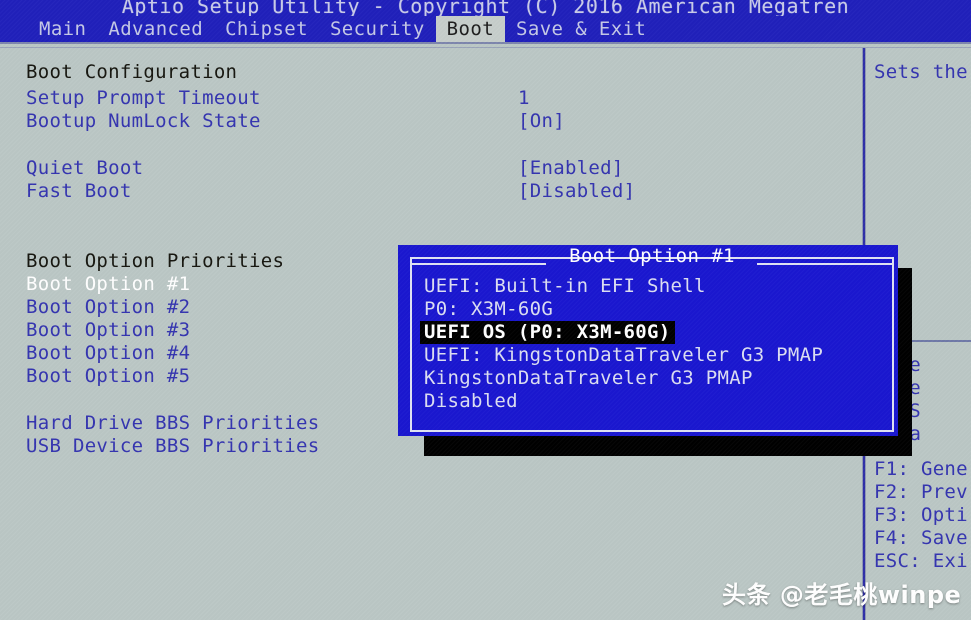 Image resolution: width=971 pixels, height=620 pixels. I want to click on setting-value-fast-boot: [Disabled], so click(576, 191).